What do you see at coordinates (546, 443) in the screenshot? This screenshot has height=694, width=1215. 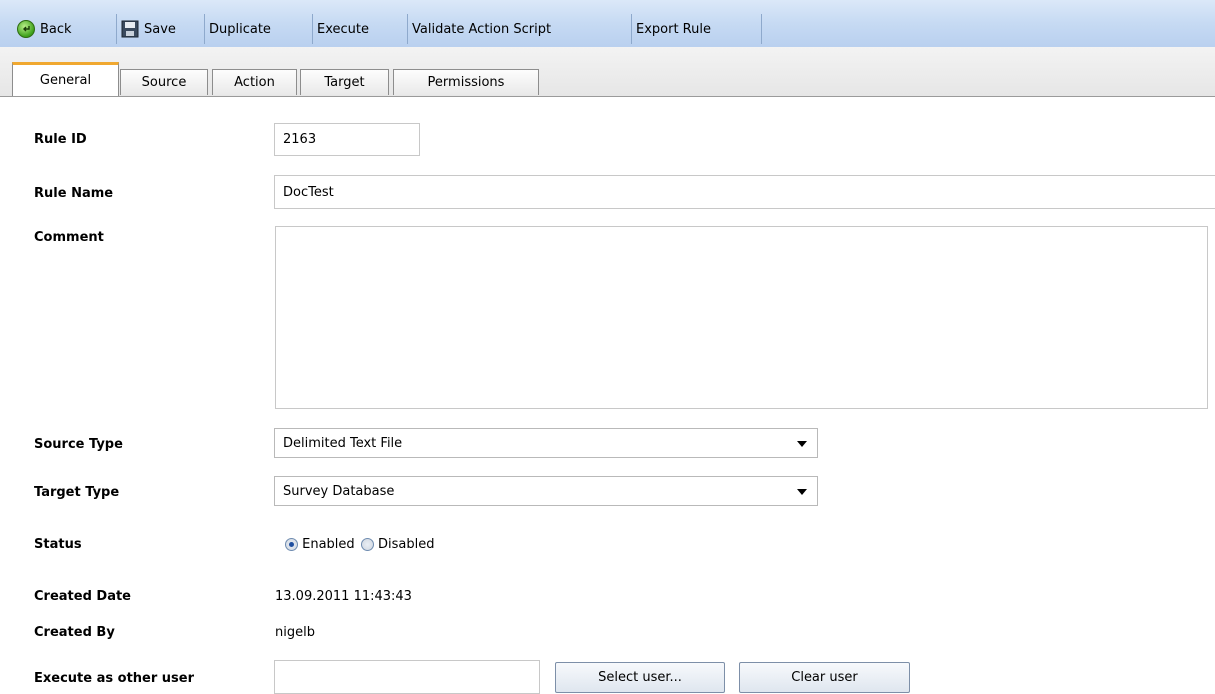 I see `source-type-select: Delimited Text File` at bounding box center [546, 443].